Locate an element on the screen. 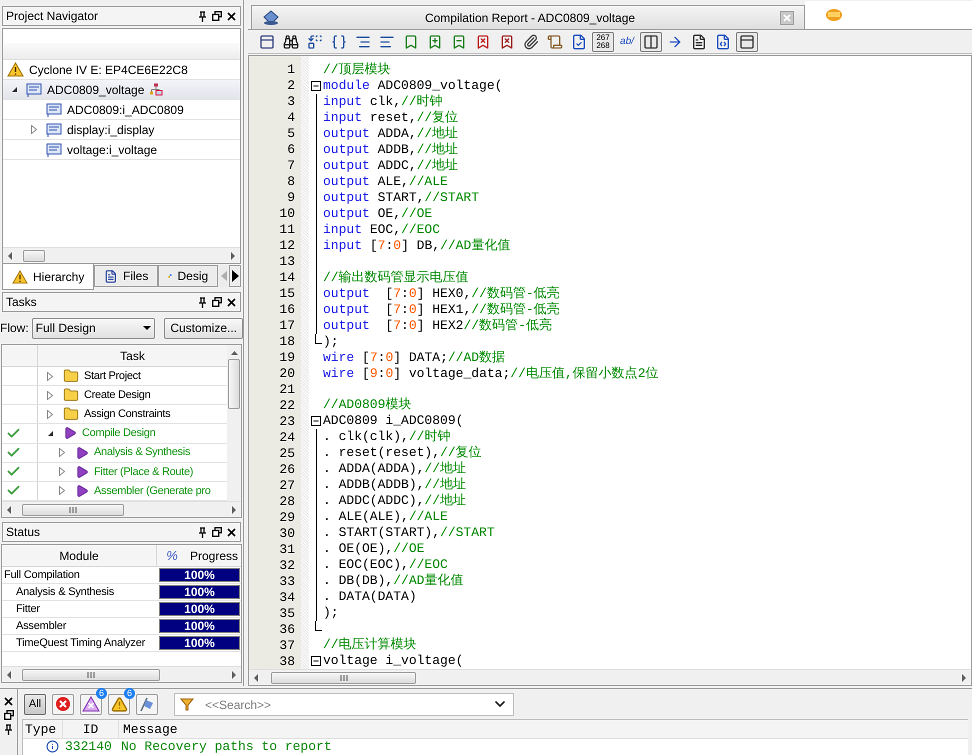  panel-tab: Desig is located at coordinates (188, 276).